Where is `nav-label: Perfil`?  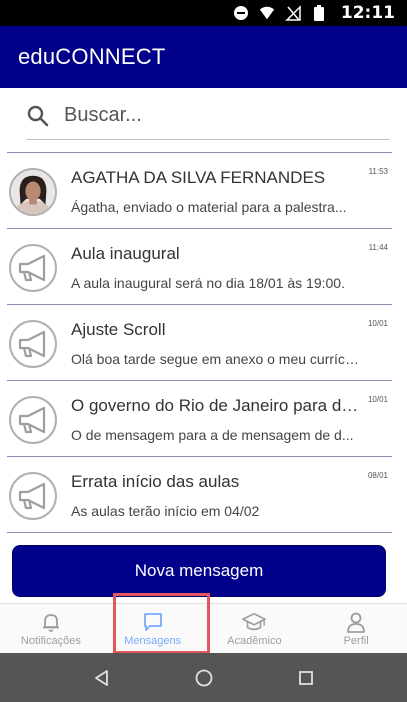 nav-label: Perfil is located at coordinates (356, 640).